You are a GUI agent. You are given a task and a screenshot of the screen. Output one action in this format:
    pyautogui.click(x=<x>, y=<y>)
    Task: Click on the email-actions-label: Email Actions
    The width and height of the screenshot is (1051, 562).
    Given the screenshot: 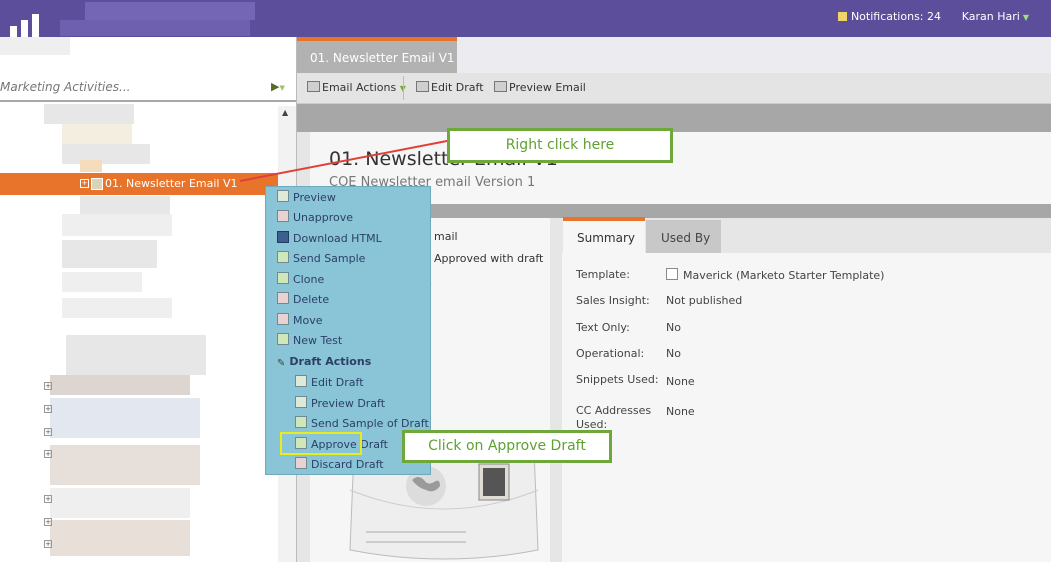 What is the action you would take?
    pyautogui.click(x=359, y=87)
    